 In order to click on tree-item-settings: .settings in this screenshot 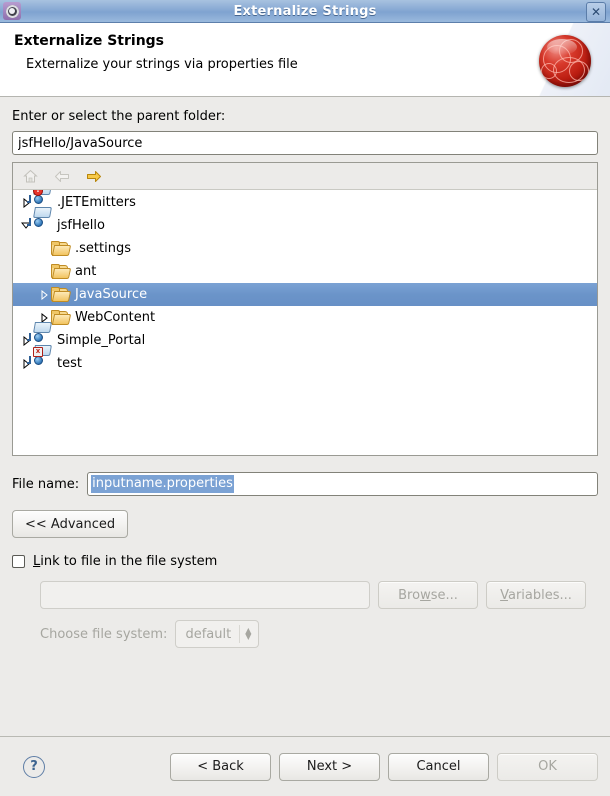, I will do `click(305, 248)`.